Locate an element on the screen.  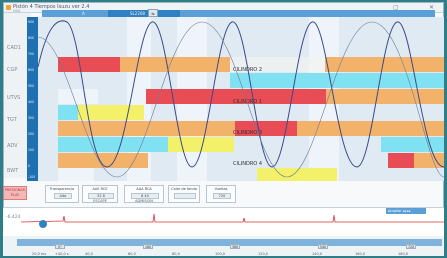
slider-tick: 360 is located at coordinates (235, 246).